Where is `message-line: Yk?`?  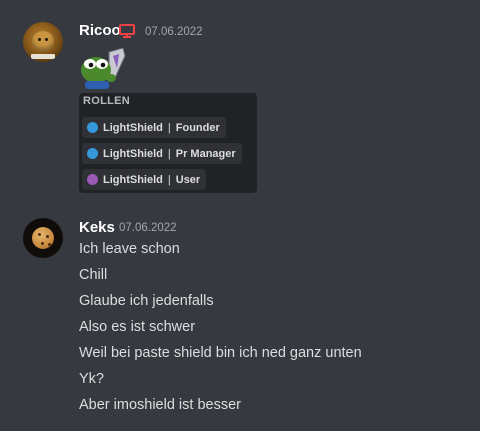
message-line: Yk? is located at coordinates (91, 379).